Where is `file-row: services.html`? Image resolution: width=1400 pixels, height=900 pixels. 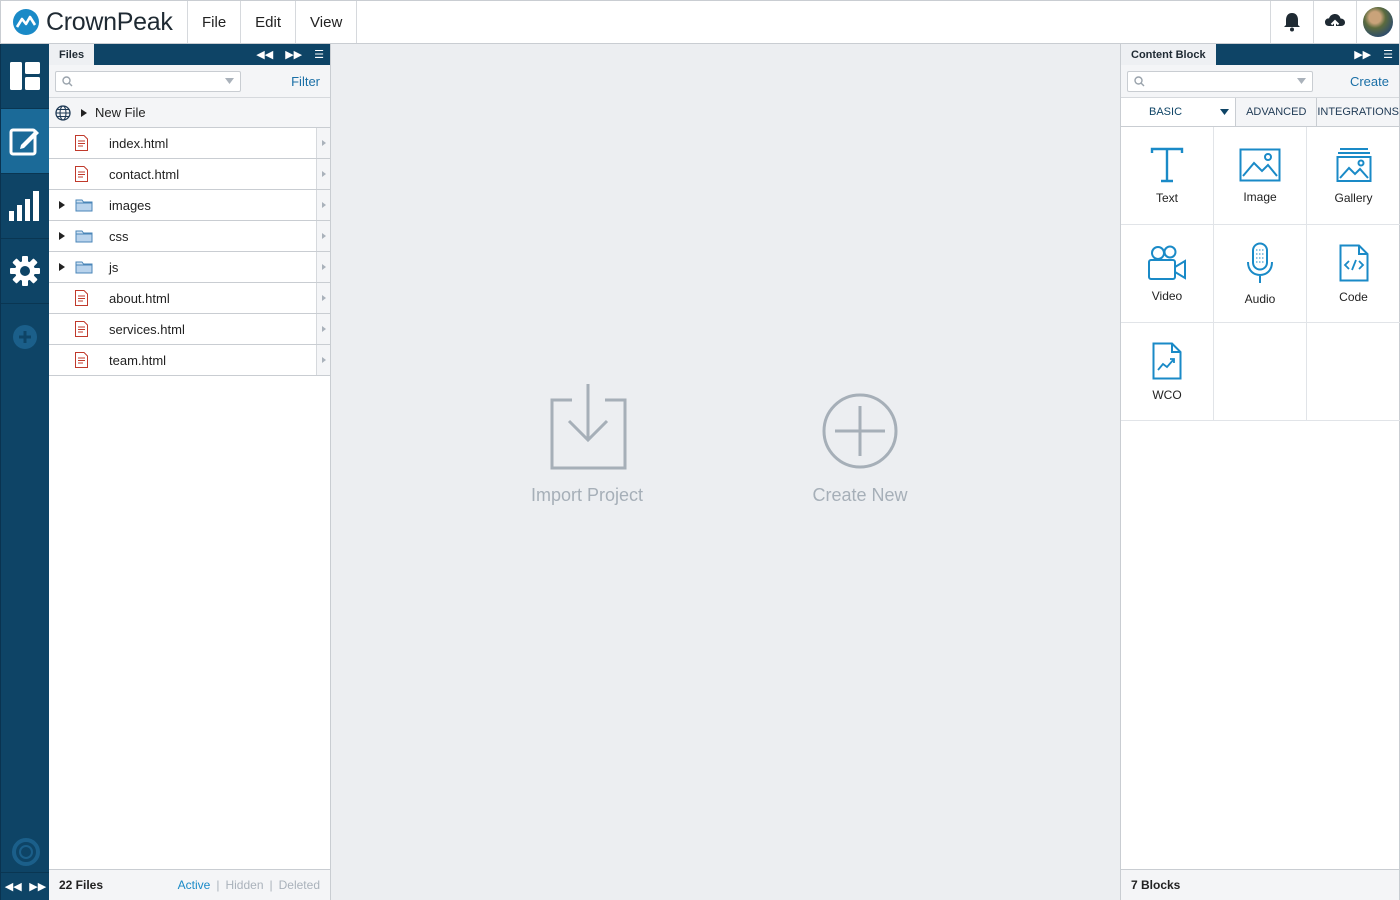 file-row: services.html is located at coordinates (189, 329).